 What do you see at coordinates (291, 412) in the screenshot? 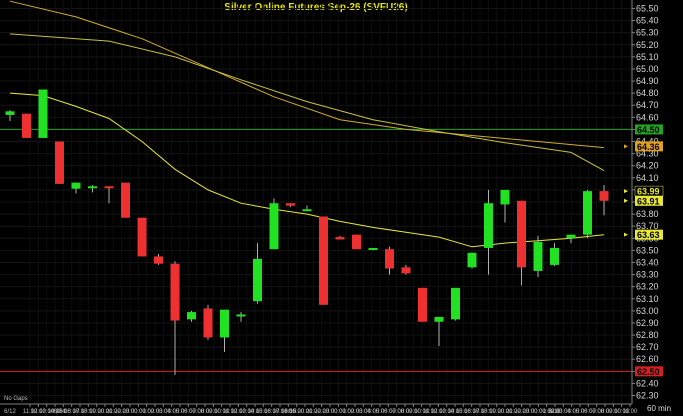
I see `x-date-label: 6/15` at bounding box center [291, 412].